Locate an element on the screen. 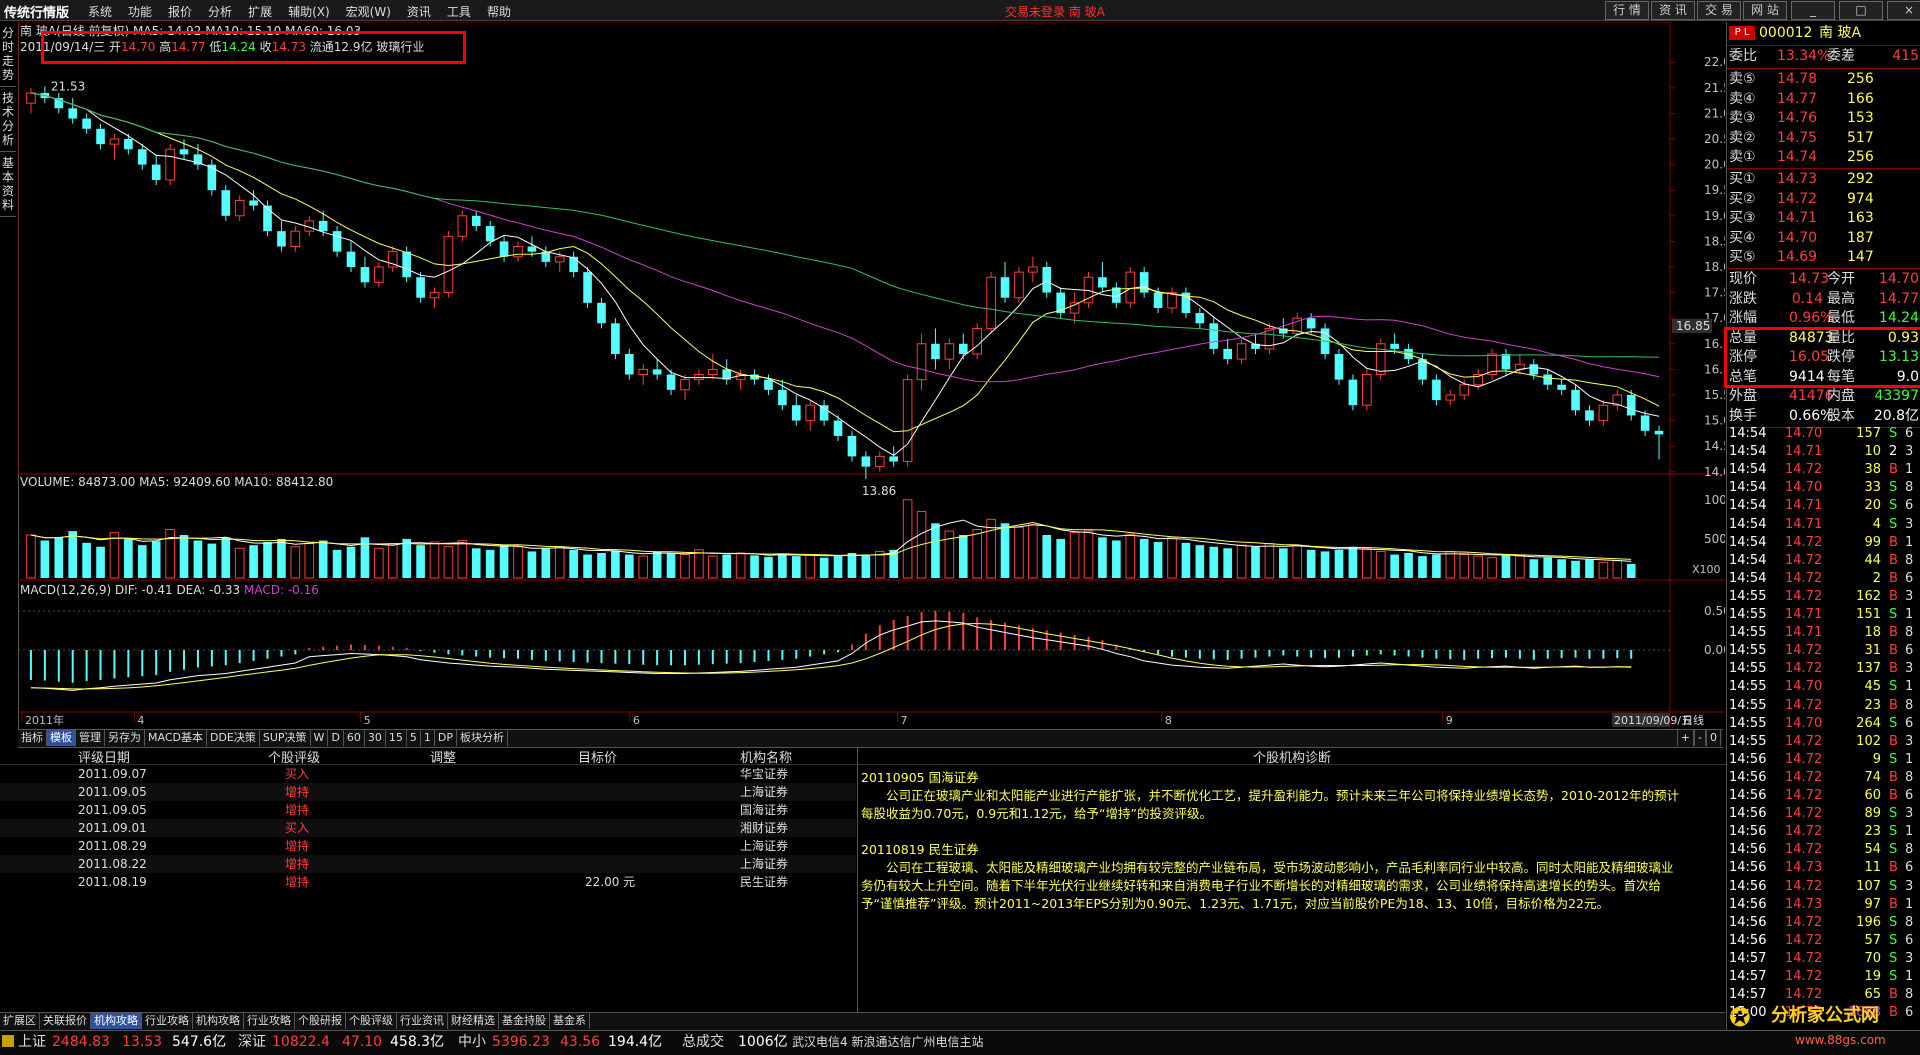 Image resolution: width=1920 pixels, height=1055 pixels. bottom-tab-3: 行业攻略 is located at coordinates (167, 1021).